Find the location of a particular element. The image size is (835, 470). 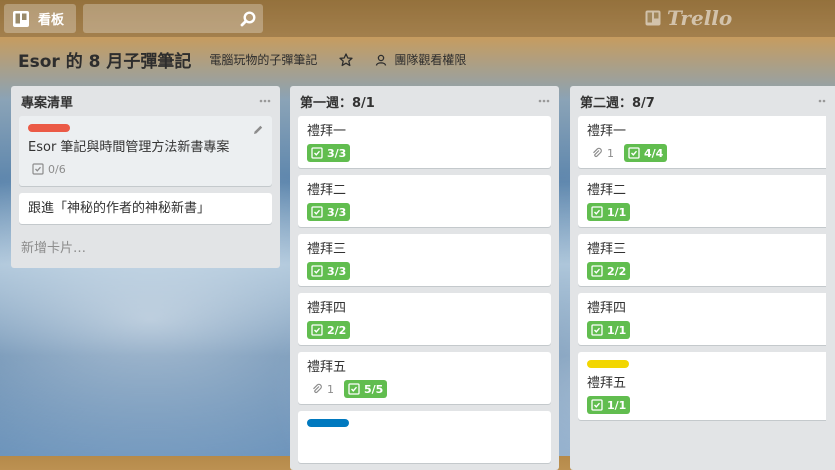

card-project: Esor 筆記與時間管理方法新書專案 0/6 is located at coordinates (145, 151).